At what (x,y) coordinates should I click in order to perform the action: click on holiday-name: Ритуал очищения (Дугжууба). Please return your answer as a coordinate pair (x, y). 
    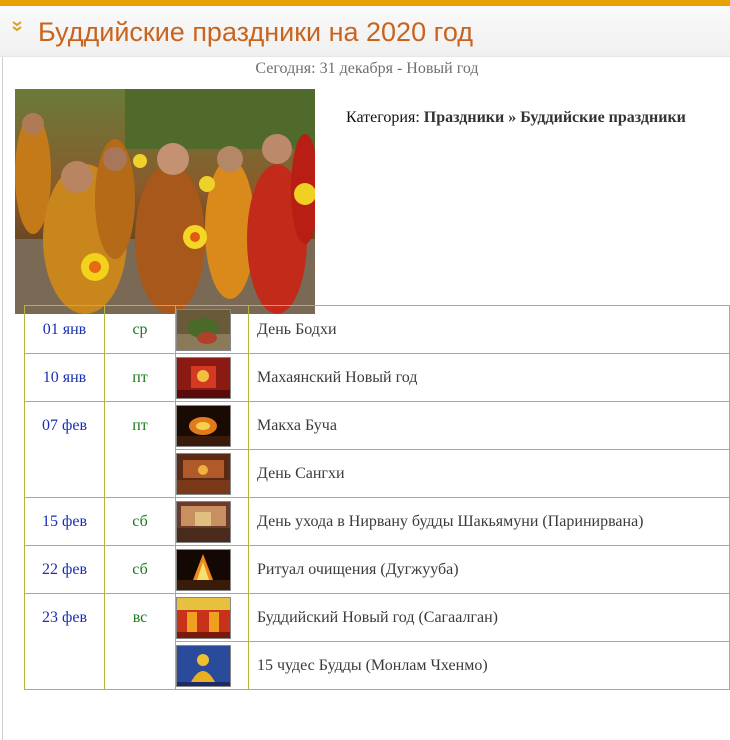
    Looking at the image, I should click on (489, 569).